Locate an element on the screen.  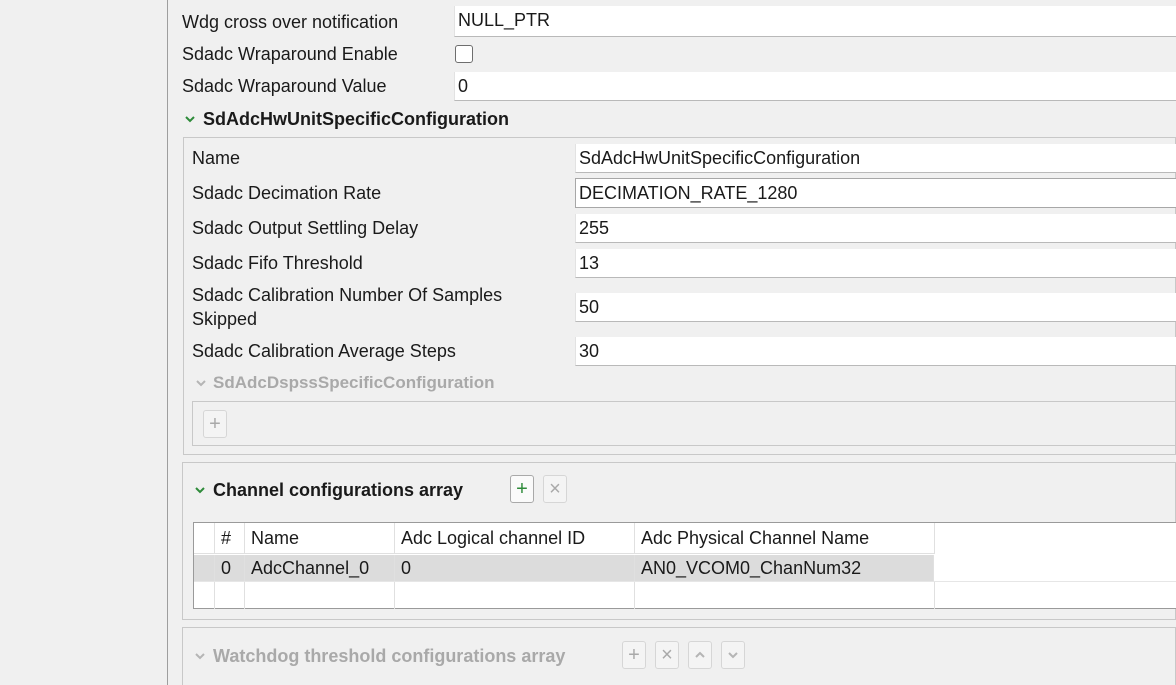
table-header-logical-id: Adc Logical channel ID is located at coordinates (515, 538).